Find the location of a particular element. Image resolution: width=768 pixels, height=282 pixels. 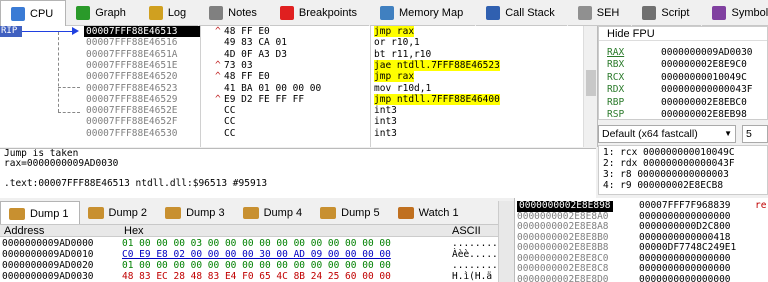

tab-dump-1: Dump 1 is located at coordinates (40, 212).